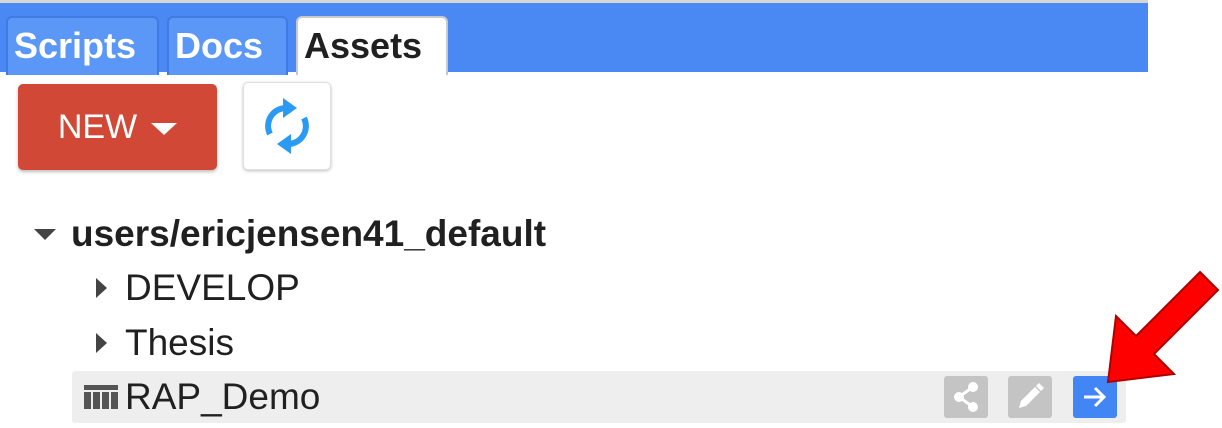 This screenshot has width=1222, height=428. I want to click on edit-icon, so click(1031, 395).